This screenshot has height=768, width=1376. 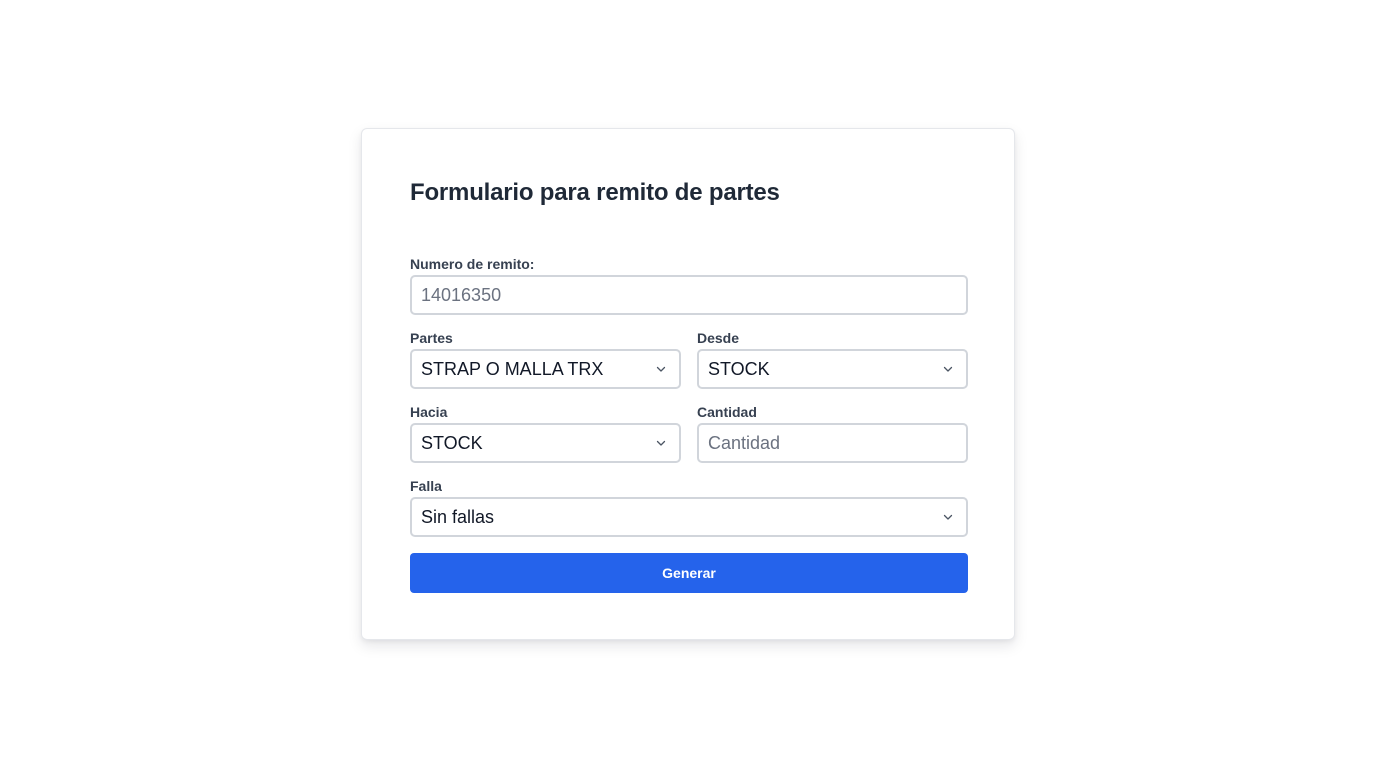 What do you see at coordinates (545, 443) in the screenshot?
I see `hacia-select: STOCK` at bounding box center [545, 443].